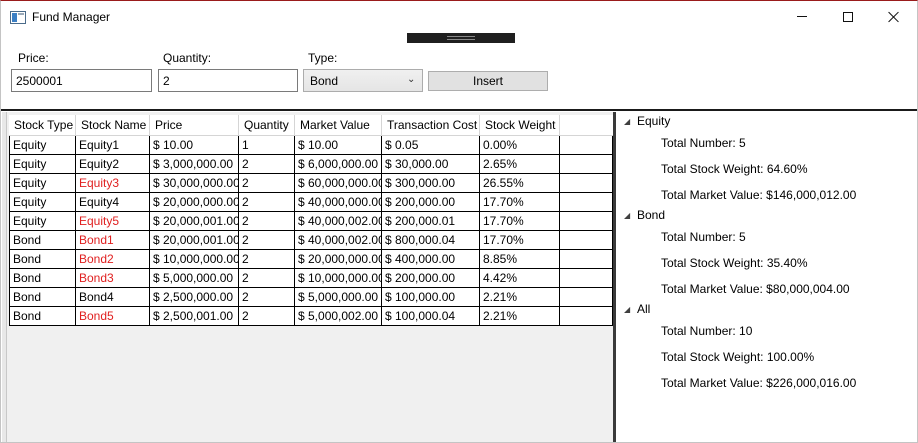 The image size is (918, 443). I want to click on tree-item-total-weight: Total Stock Weight: 64.60%, so click(734, 169).